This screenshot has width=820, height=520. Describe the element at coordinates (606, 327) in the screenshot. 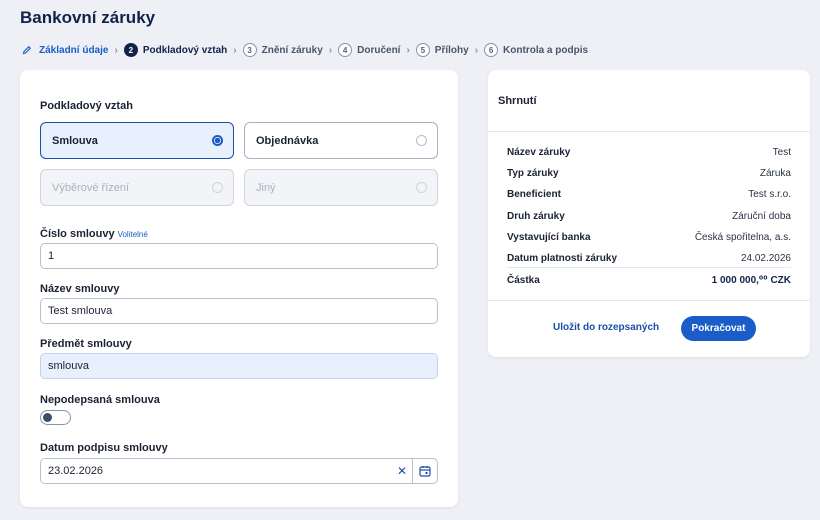

I see `save-draft-button: Uložit do rozepsaných` at that location.